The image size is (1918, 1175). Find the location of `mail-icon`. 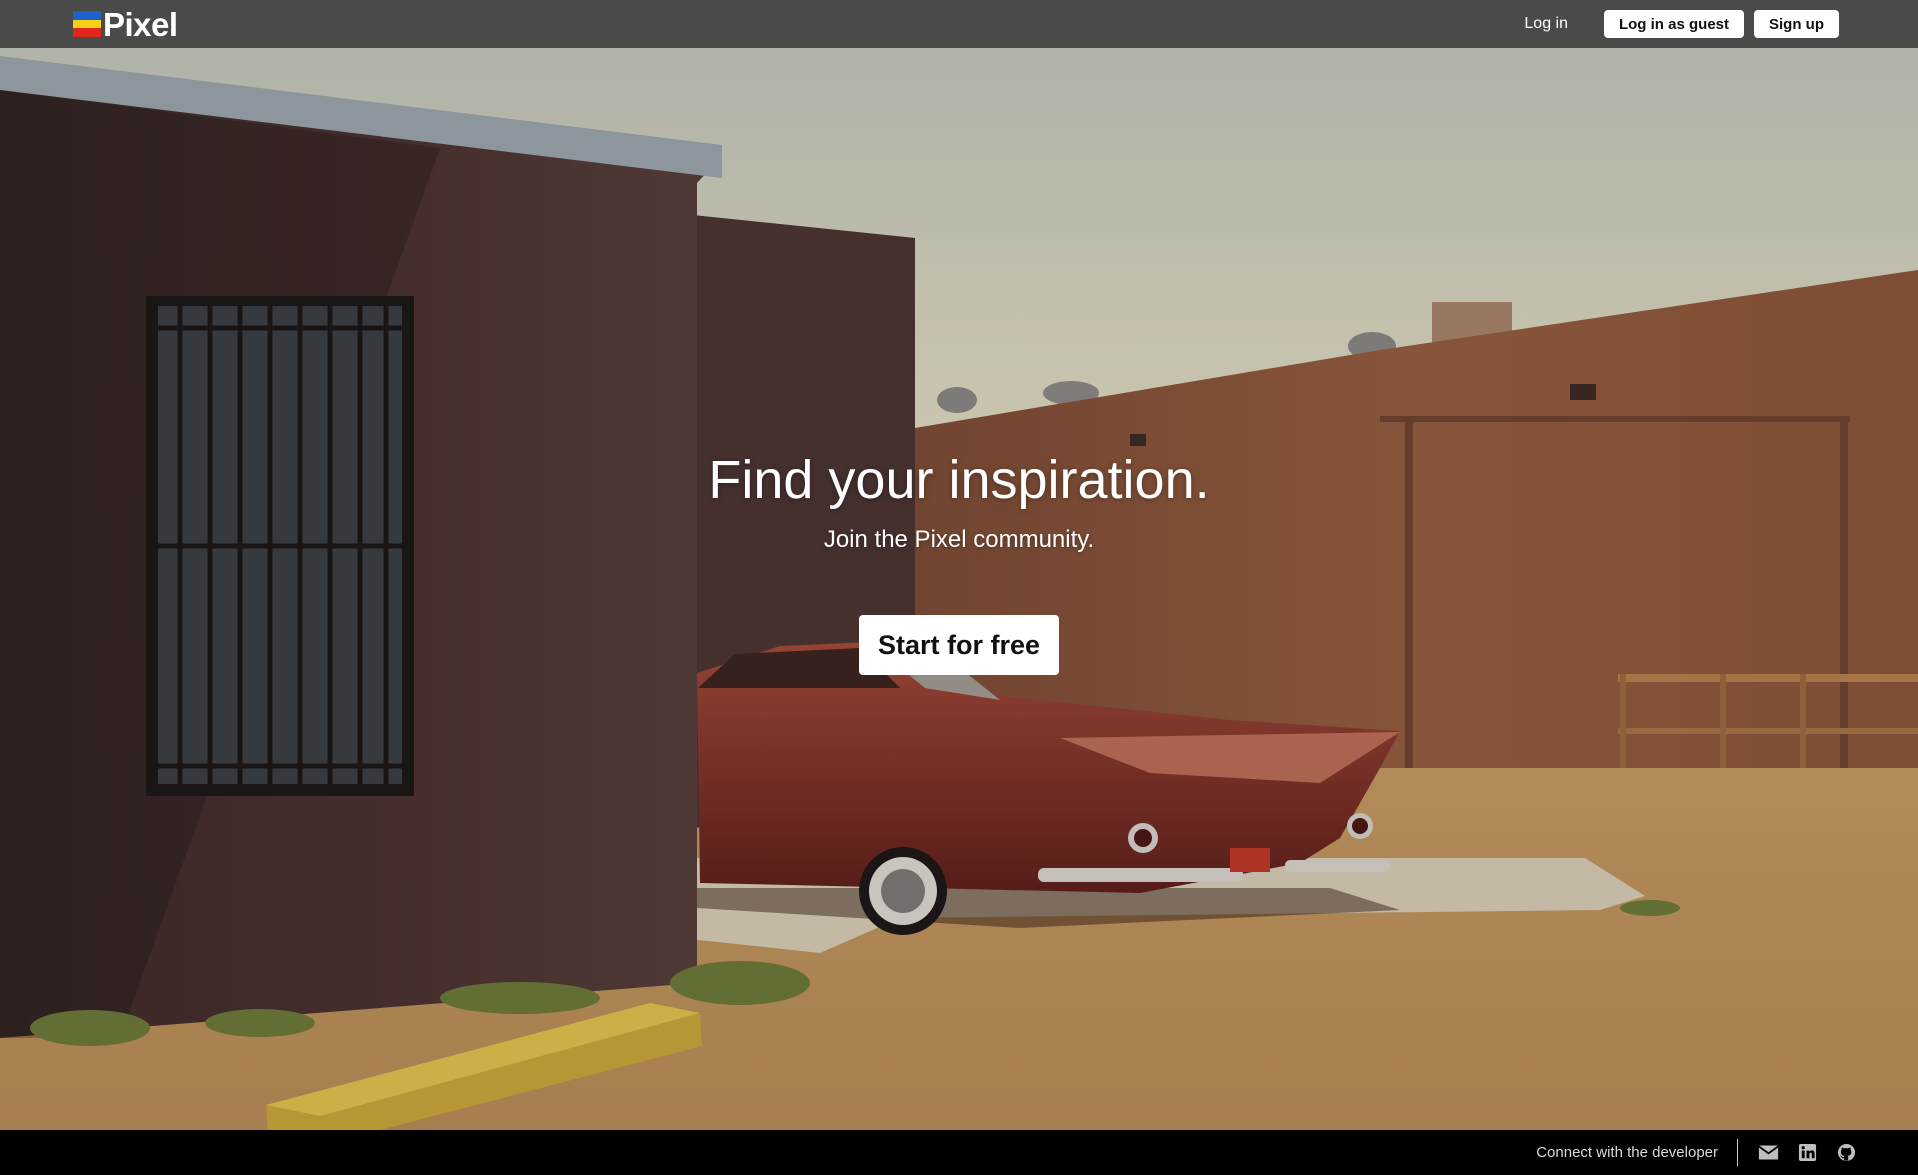

mail-icon is located at coordinates (1768, 1152).